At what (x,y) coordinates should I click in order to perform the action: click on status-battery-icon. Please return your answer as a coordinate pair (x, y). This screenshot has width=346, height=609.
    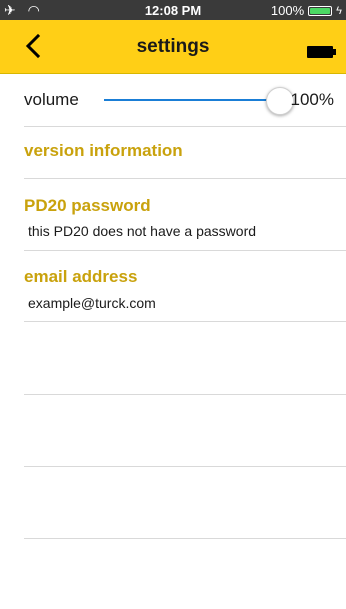
    Looking at the image, I should click on (320, 10).